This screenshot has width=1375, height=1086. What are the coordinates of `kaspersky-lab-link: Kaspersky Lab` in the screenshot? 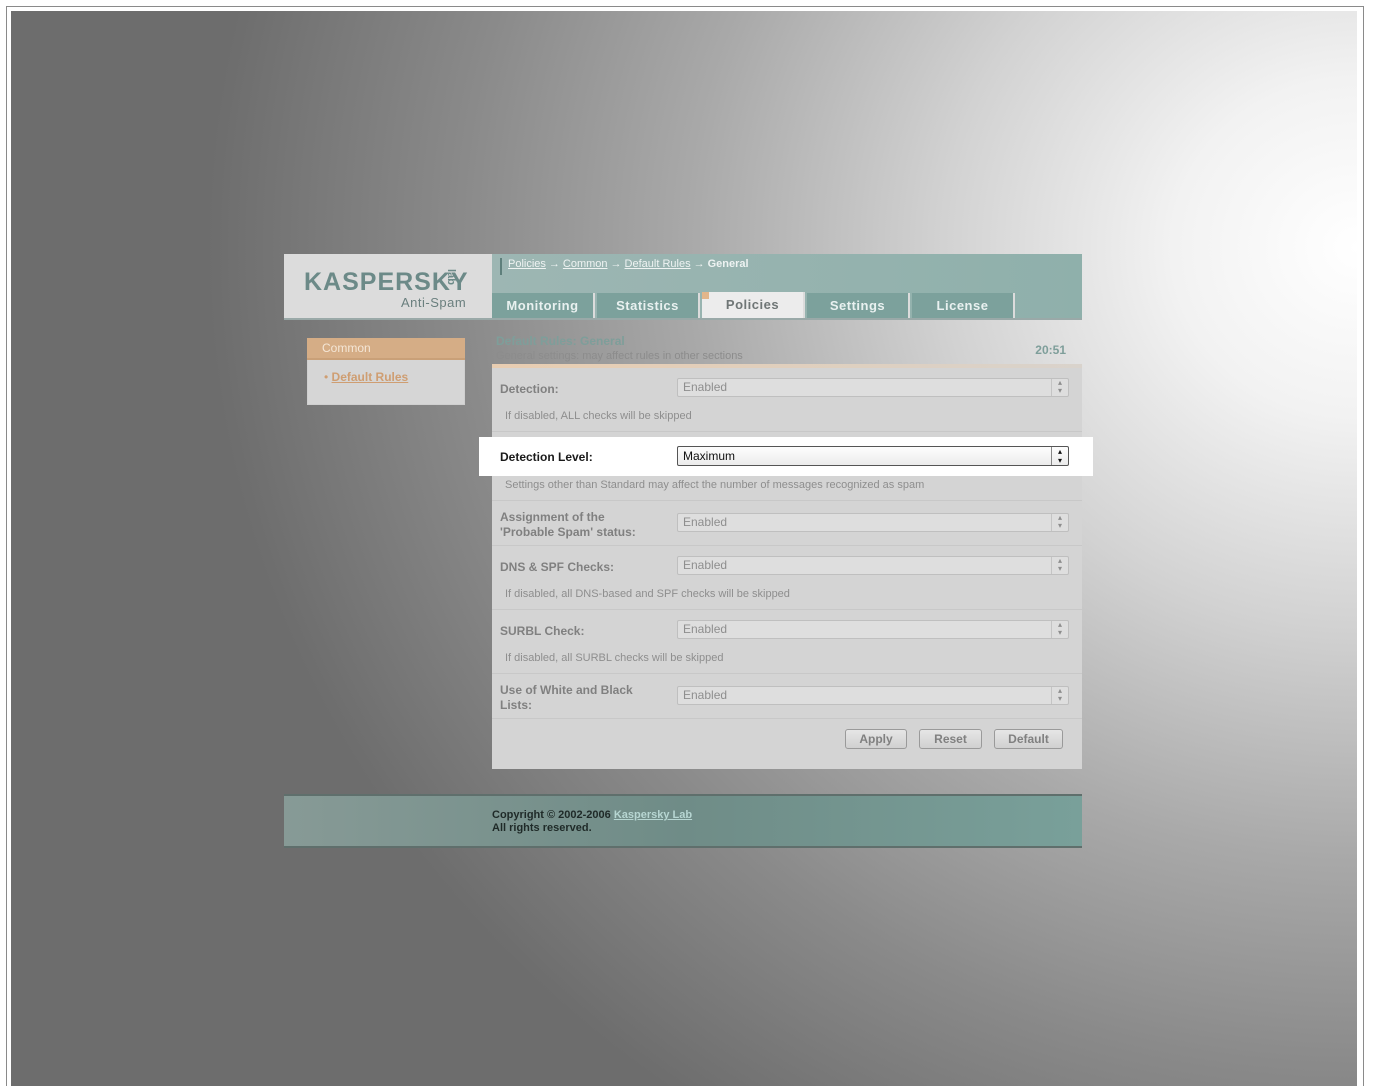 It's located at (653, 815).